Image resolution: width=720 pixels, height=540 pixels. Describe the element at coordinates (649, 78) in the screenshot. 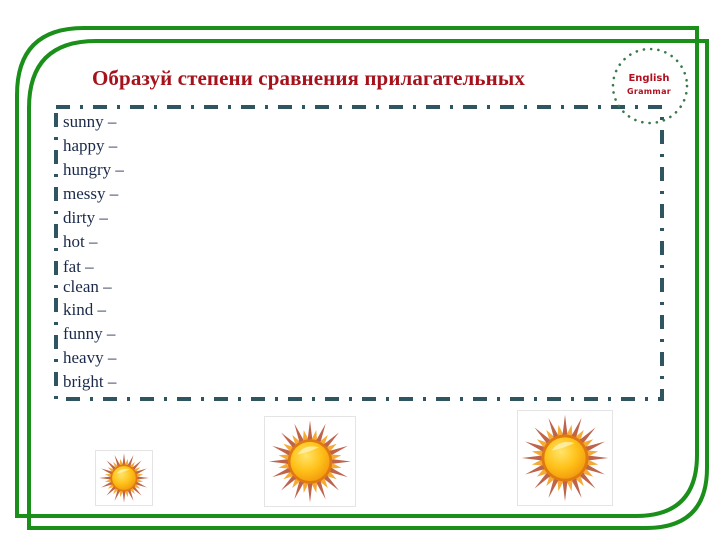

I see `badge-line-1: English` at that location.